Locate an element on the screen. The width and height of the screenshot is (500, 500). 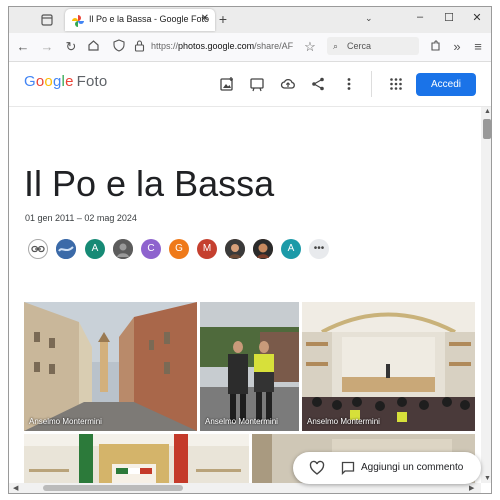
window-close-icon: ✕ is located at coordinates (477, 17).